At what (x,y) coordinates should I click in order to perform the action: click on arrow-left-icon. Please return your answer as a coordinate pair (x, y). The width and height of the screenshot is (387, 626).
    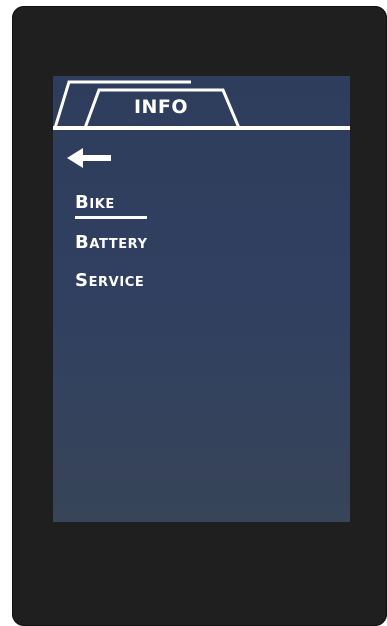
    Looking at the image, I should click on (89, 158).